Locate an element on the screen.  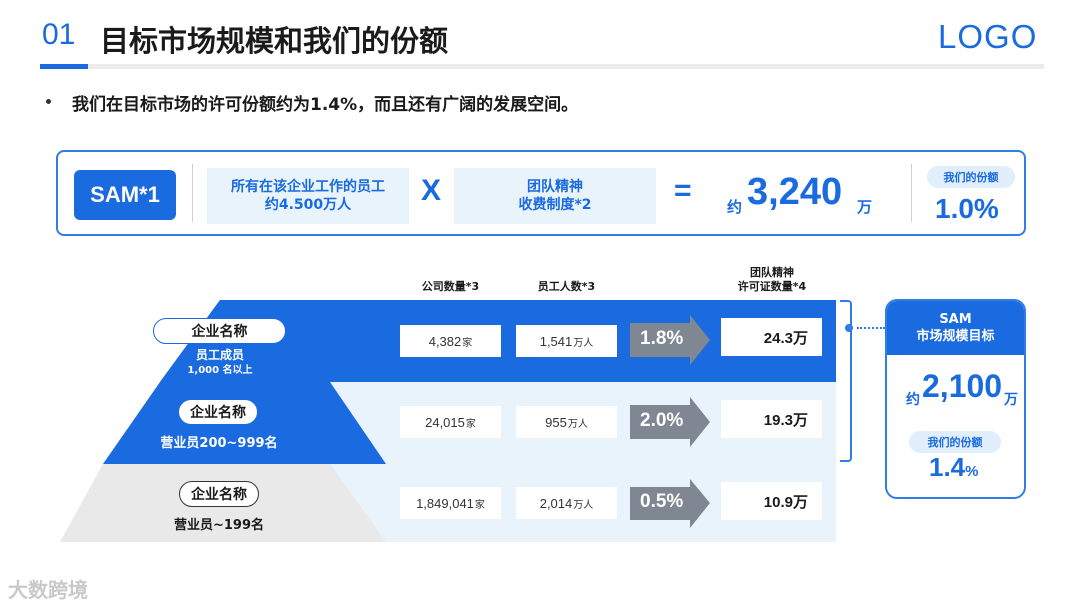
share-unit: % is located at coordinates (972, 471).